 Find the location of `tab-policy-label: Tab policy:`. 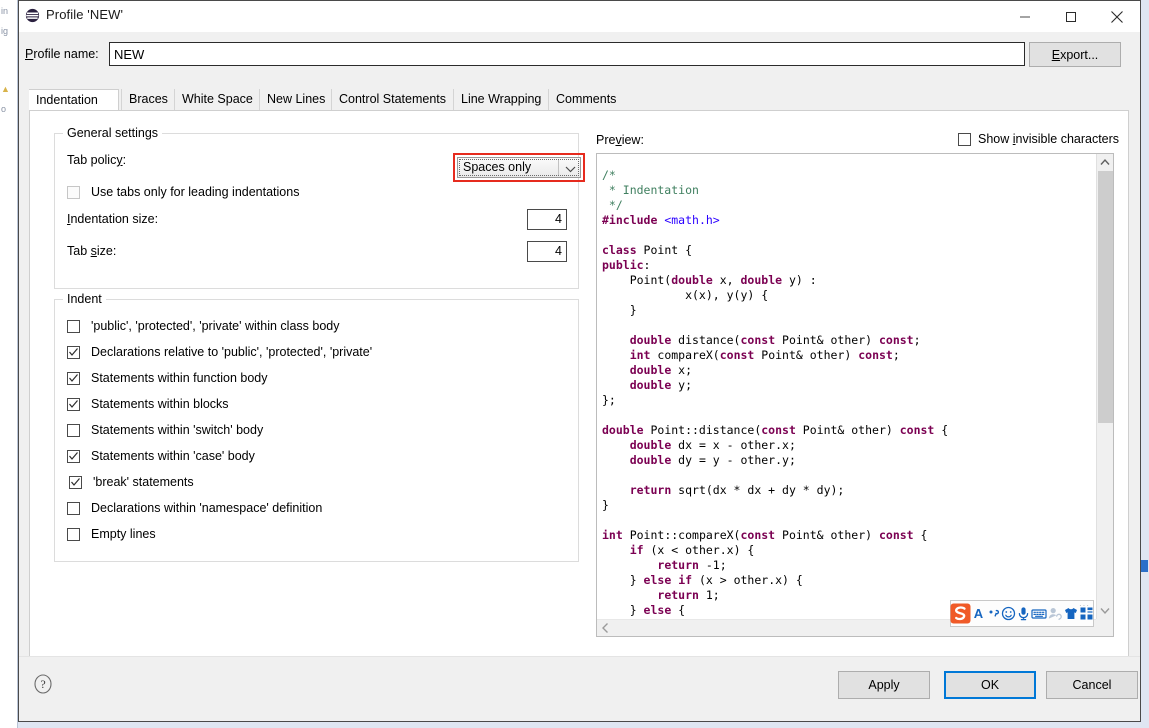

tab-policy-label: Tab policy: is located at coordinates (97, 160).